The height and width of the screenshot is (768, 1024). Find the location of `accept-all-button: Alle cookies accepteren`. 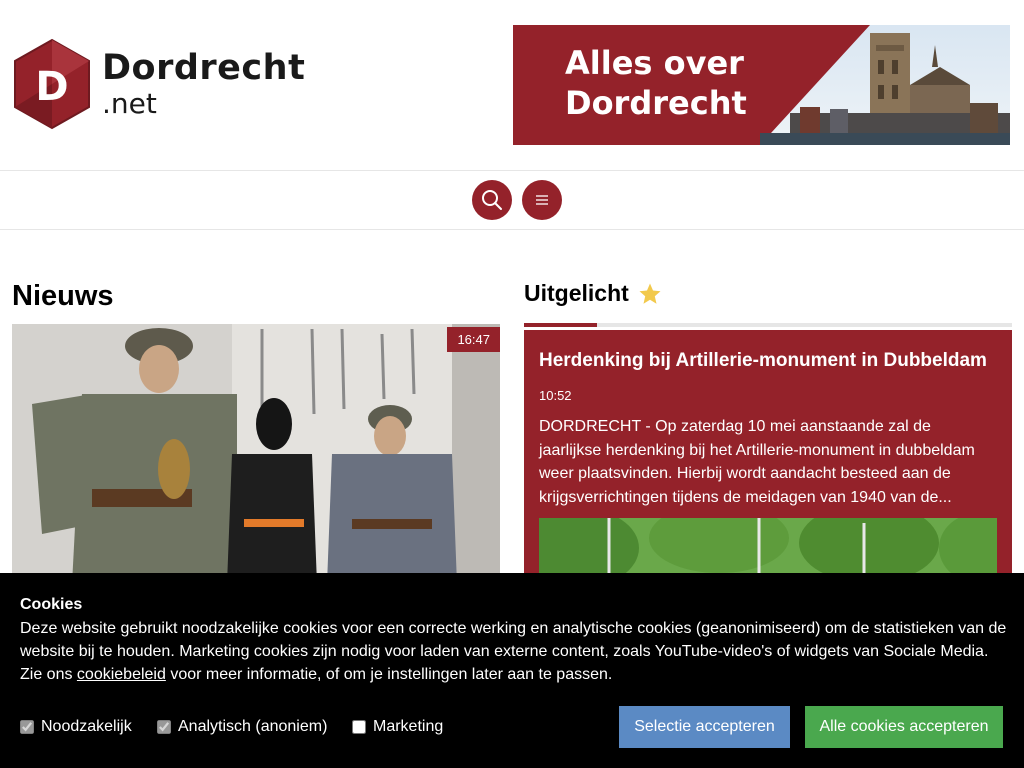

accept-all-button: Alle cookies accepteren is located at coordinates (904, 727).